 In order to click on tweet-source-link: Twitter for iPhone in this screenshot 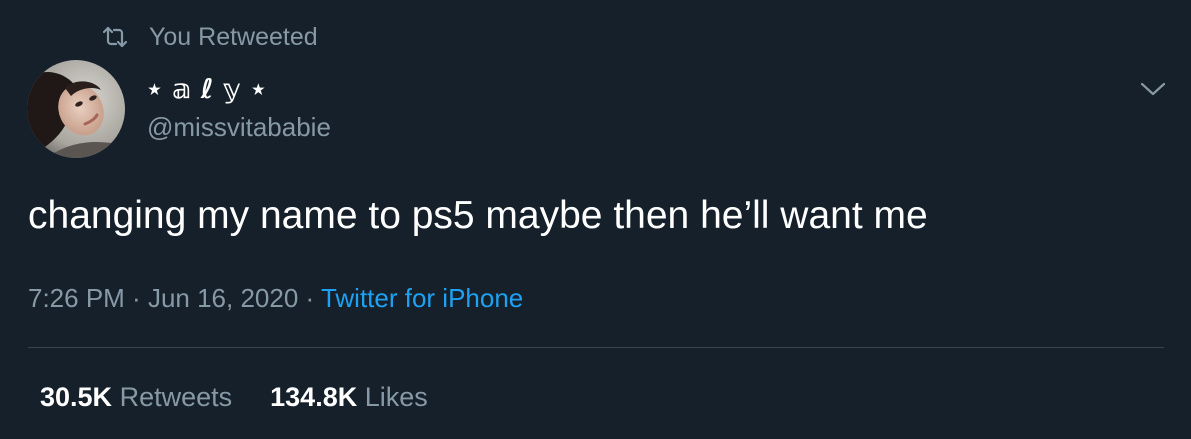, I will do `click(422, 298)`.